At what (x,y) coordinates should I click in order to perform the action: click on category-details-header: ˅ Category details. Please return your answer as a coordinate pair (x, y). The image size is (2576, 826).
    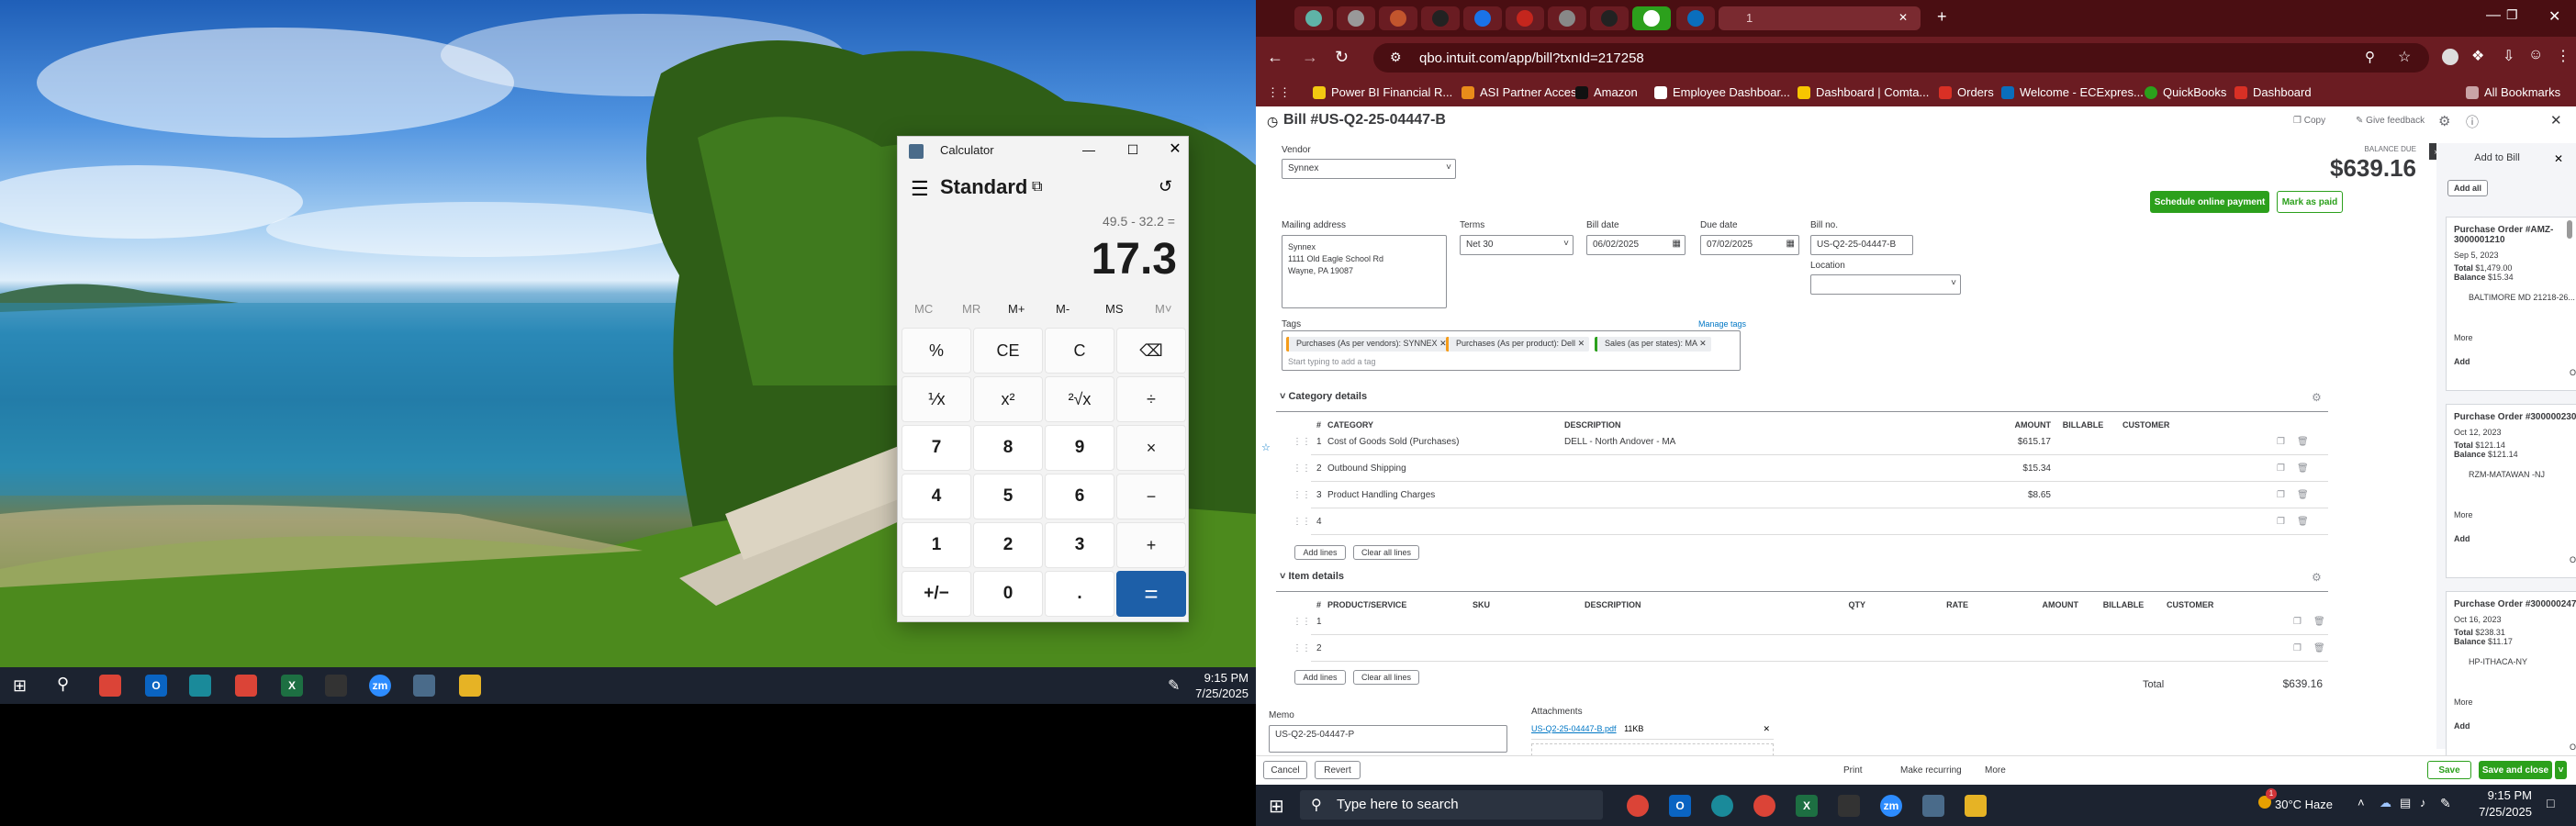
    Looking at the image, I should click on (1323, 396).